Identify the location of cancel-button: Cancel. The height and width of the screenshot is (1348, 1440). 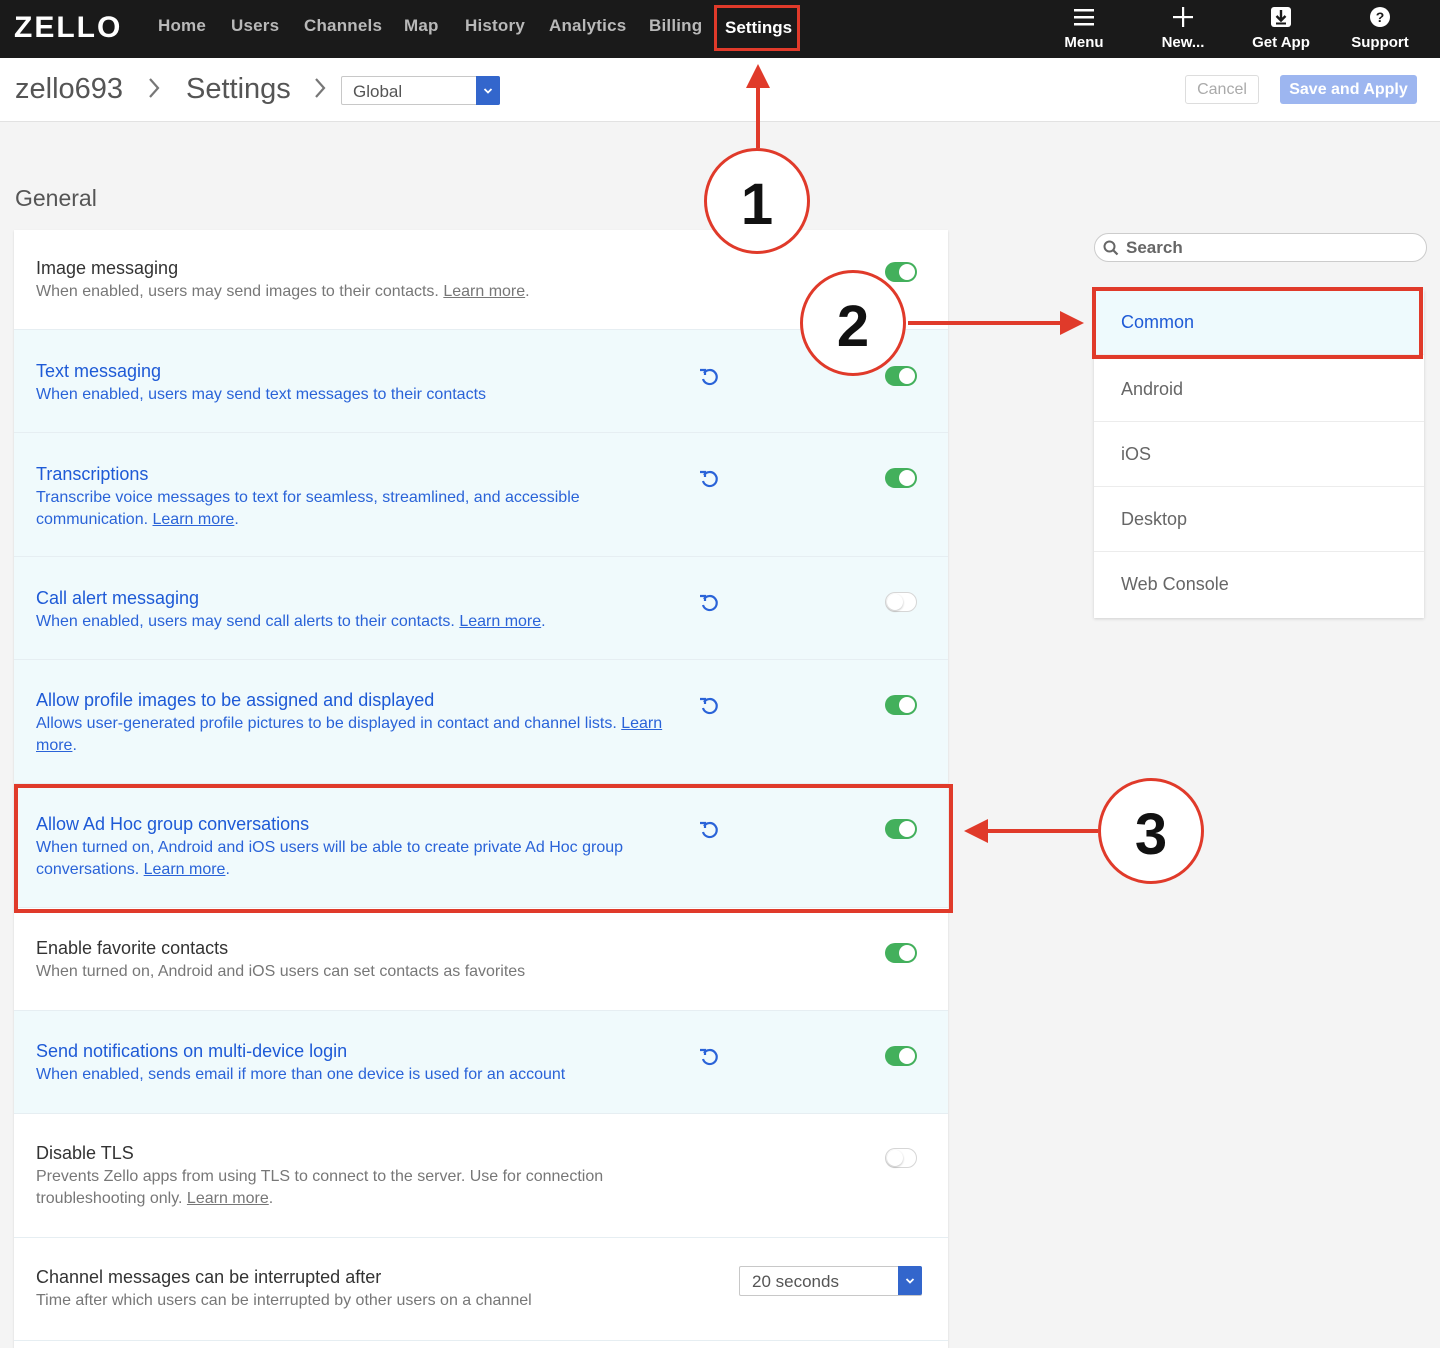
(1222, 89).